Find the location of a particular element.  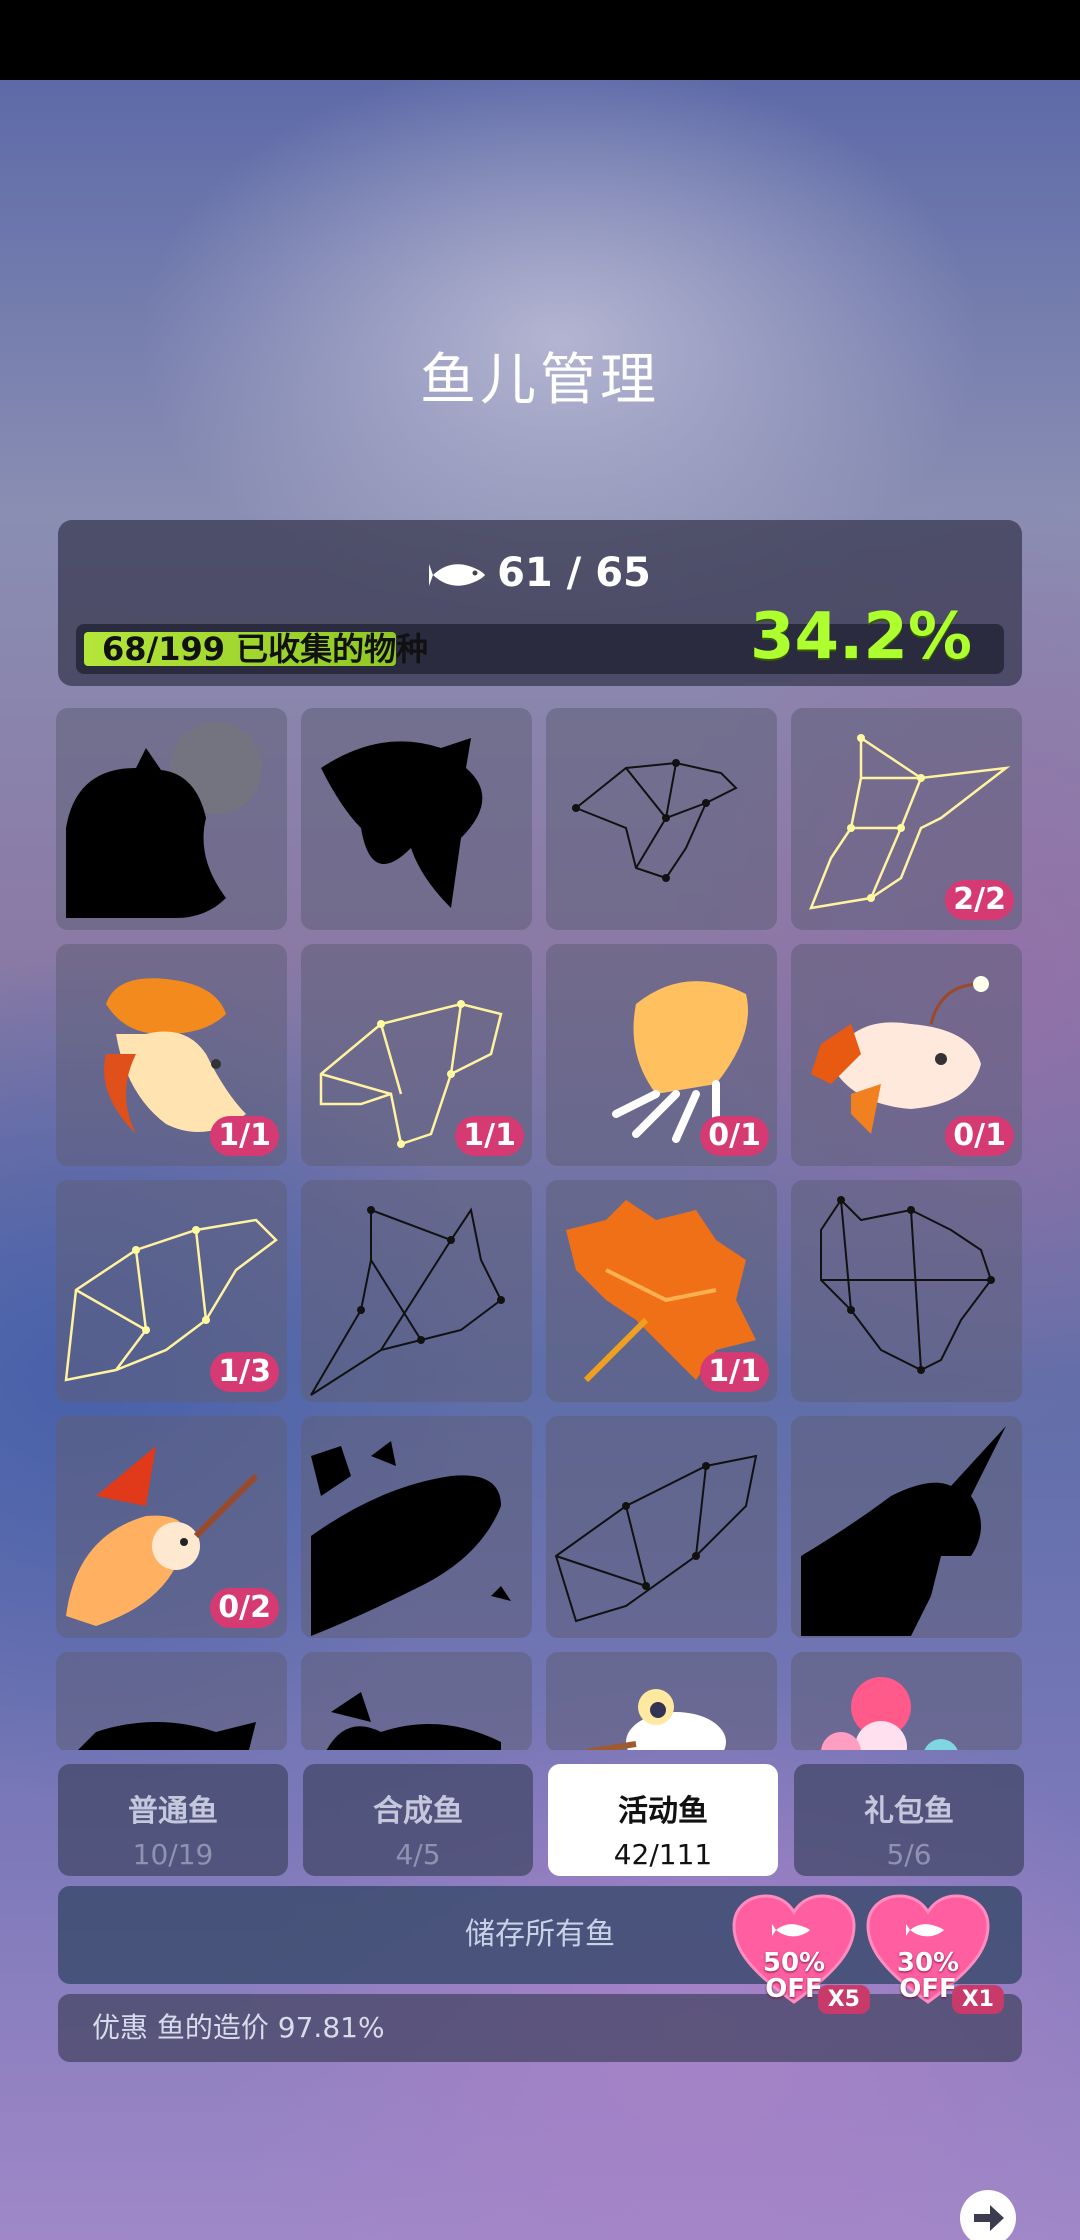

fish-tile-ray-constellation is located at coordinates (416, 1291).